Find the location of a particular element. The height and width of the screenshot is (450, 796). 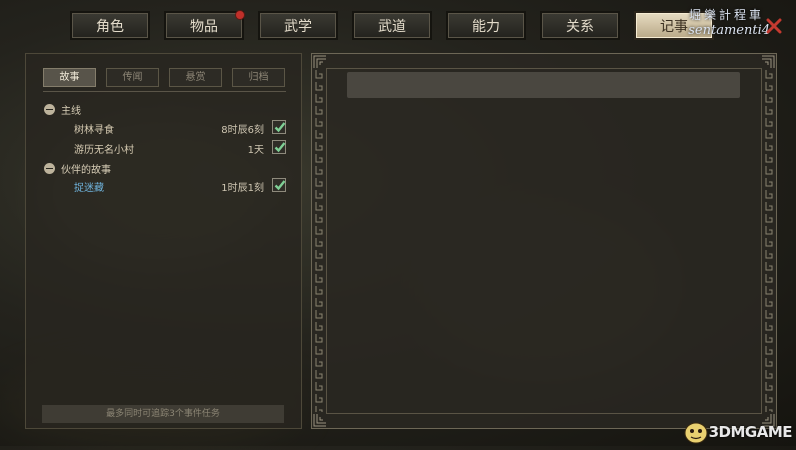

watermark: 堀樂計程車 sentamenti4 is located at coordinates (714, 26).